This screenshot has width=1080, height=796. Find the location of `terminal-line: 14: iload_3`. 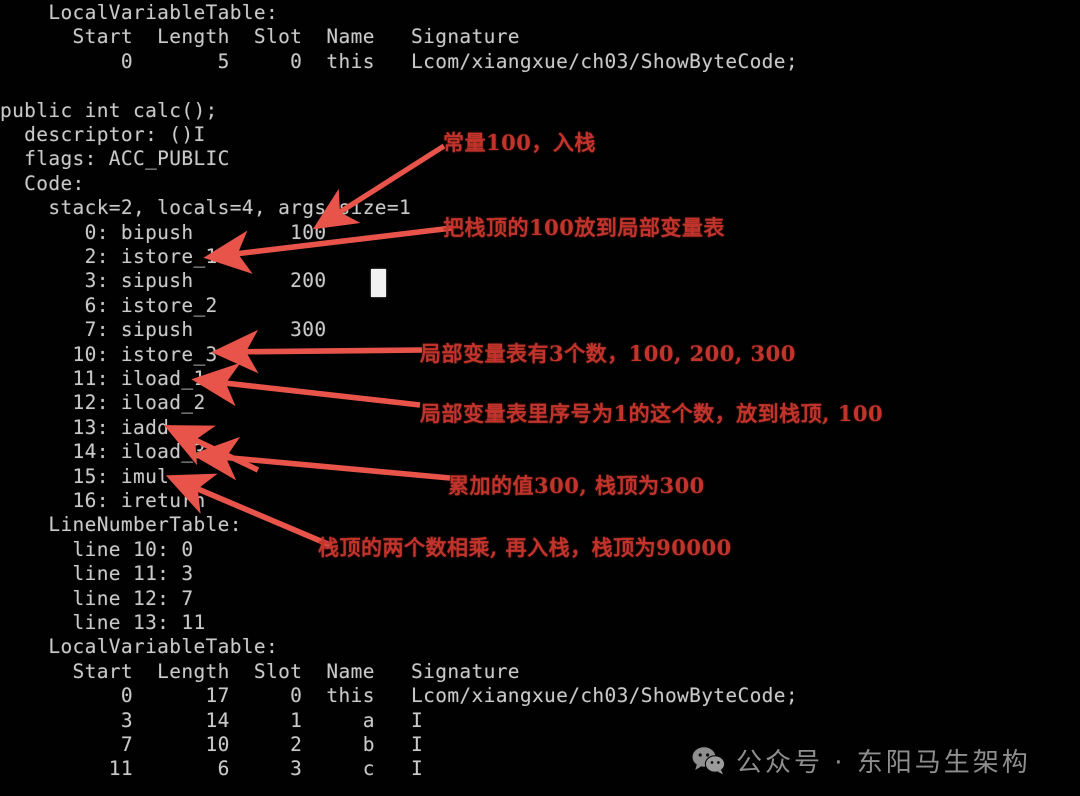

terminal-line: 14: iload_3 is located at coordinates (103, 452).